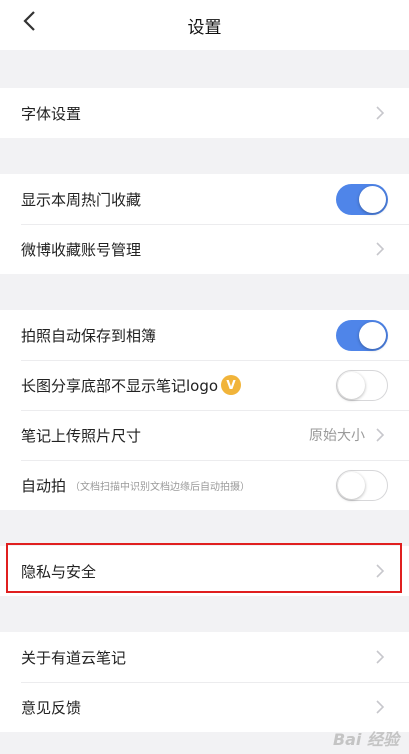 This screenshot has width=409, height=754. Describe the element at coordinates (204, 435) in the screenshot. I see `photo-size-row: 笔记上传照片尺寸 原始大小` at that location.